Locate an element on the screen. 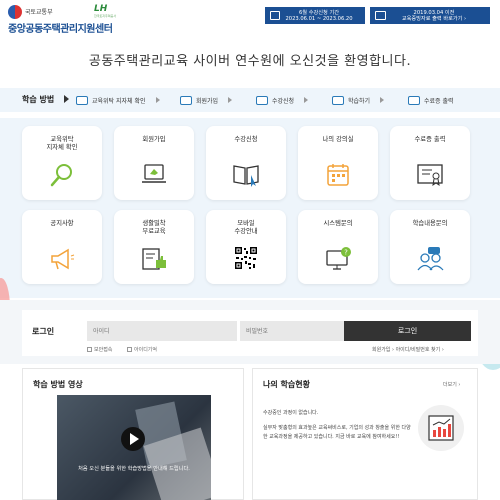  book-icon is located at coordinates (262, 100).